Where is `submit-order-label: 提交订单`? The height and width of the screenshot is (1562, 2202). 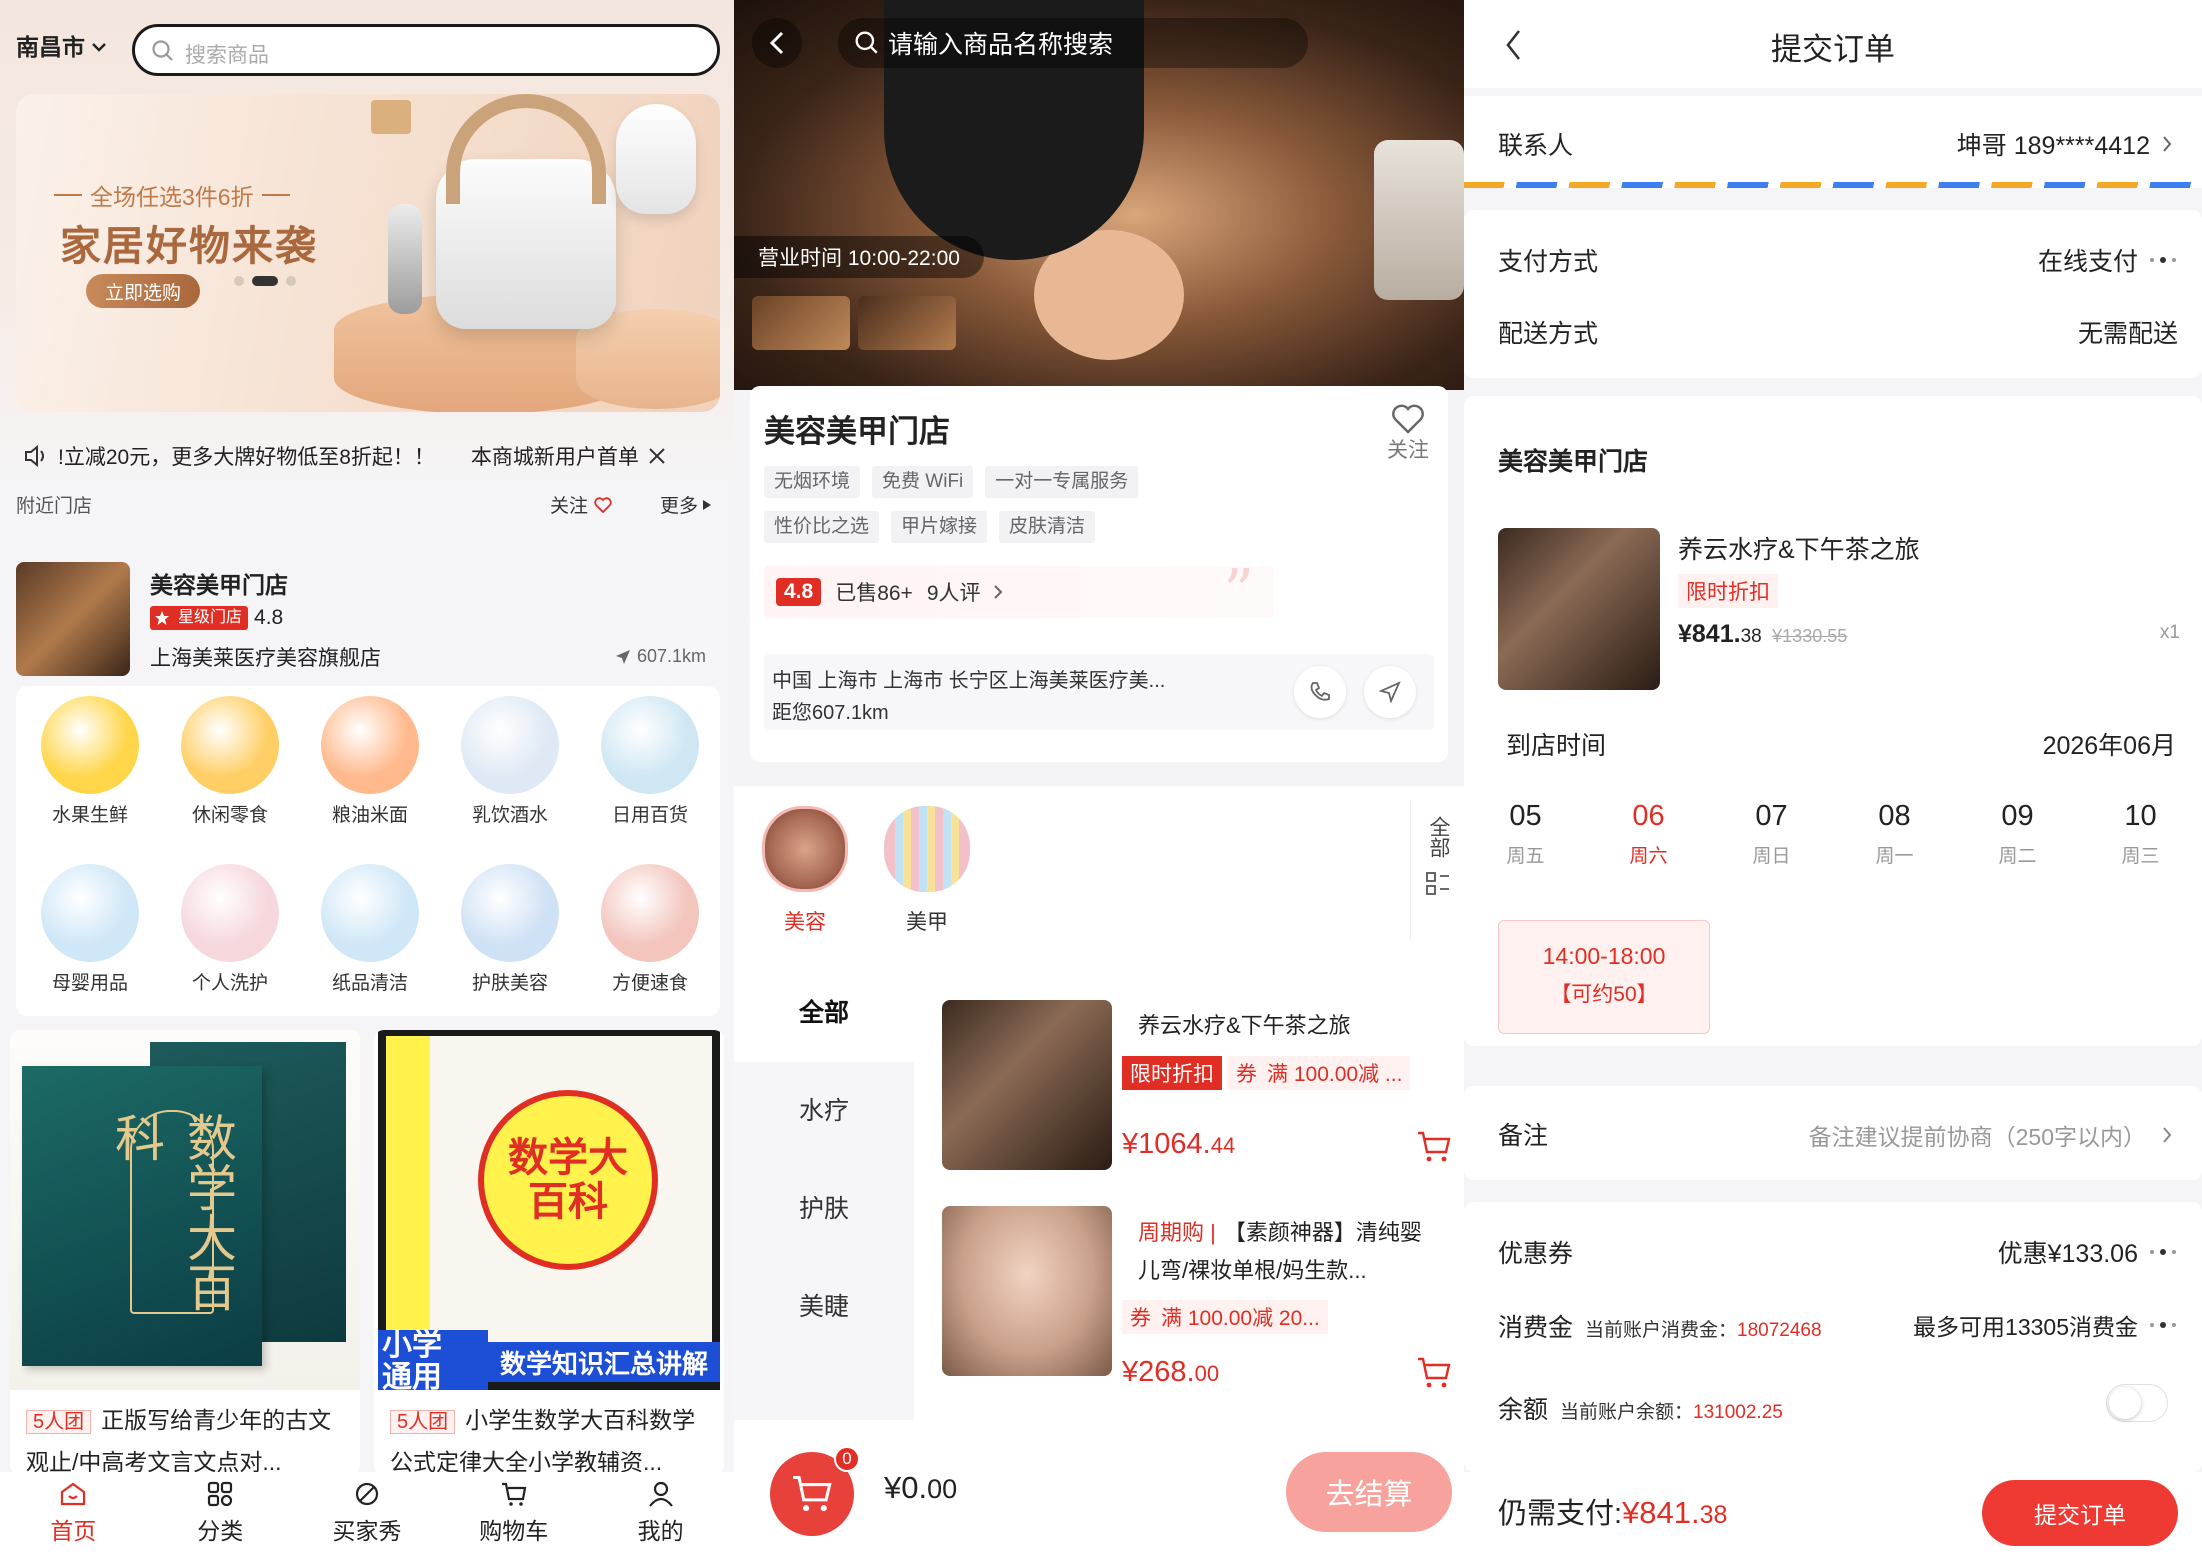
submit-order-label: 提交订单 is located at coordinates (2080, 1515).